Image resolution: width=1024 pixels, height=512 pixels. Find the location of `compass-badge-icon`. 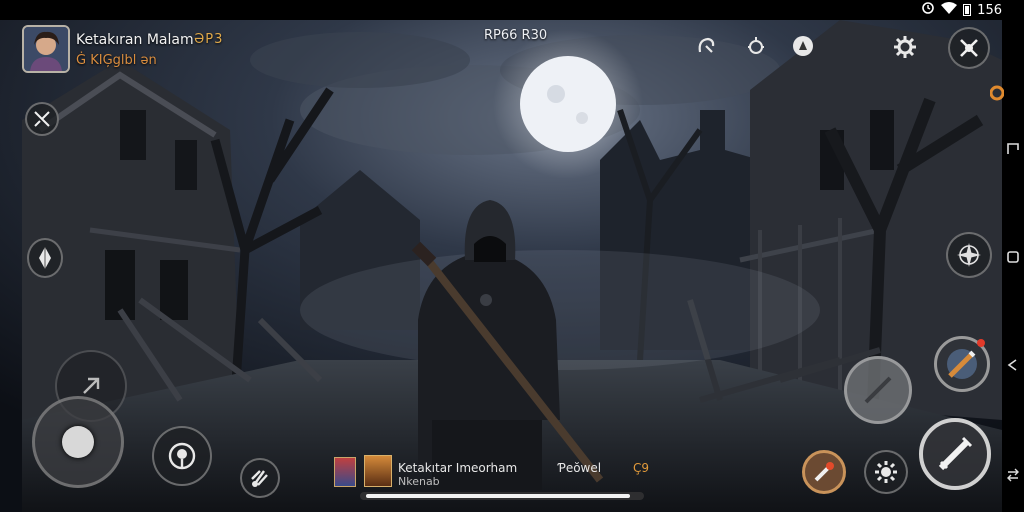

compass-badge-icon is located at coordinates (803, 46).